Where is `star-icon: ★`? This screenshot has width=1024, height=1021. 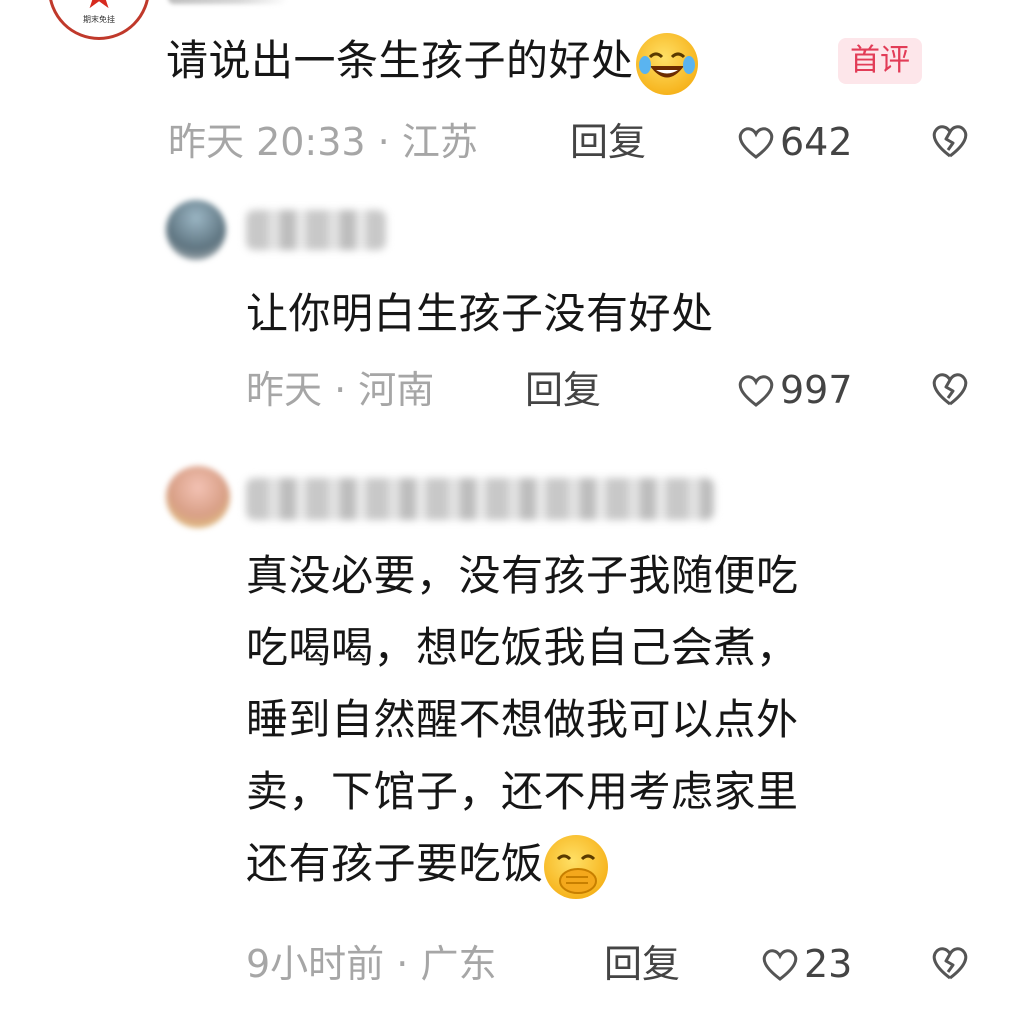 star-icon: ★ is located at coordinates (99, 7).